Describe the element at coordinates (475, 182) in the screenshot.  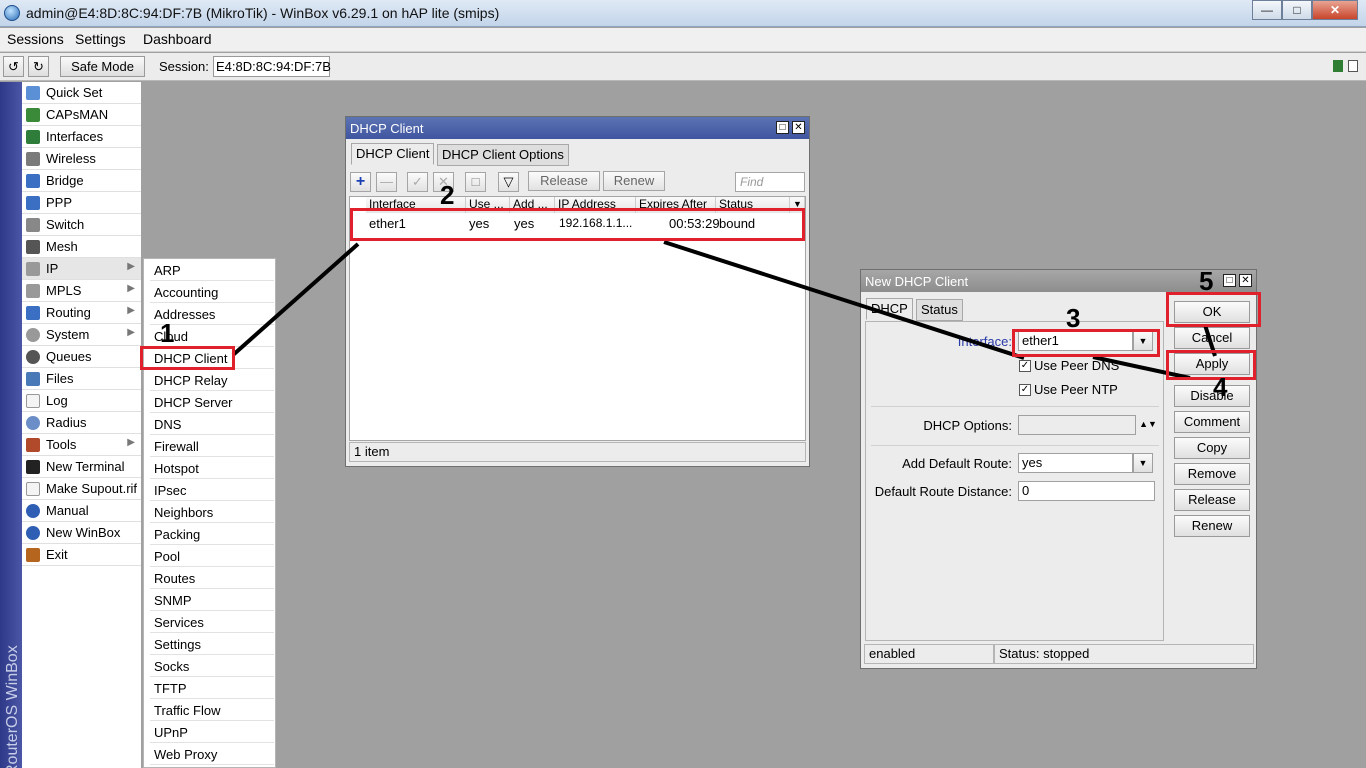
I see `comment-icon: □` at that location.